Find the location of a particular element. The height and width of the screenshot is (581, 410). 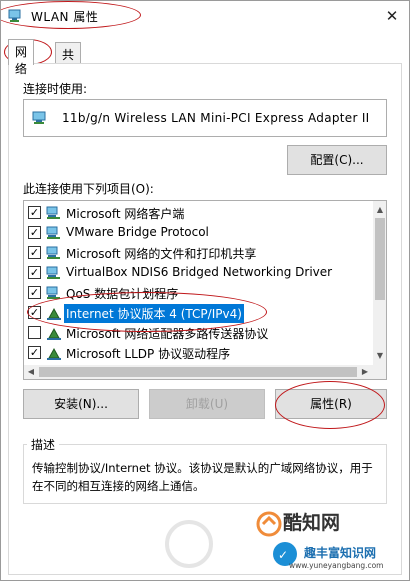

item-label: Microsoft 网络客户端 is located at coordinates (125, 214).